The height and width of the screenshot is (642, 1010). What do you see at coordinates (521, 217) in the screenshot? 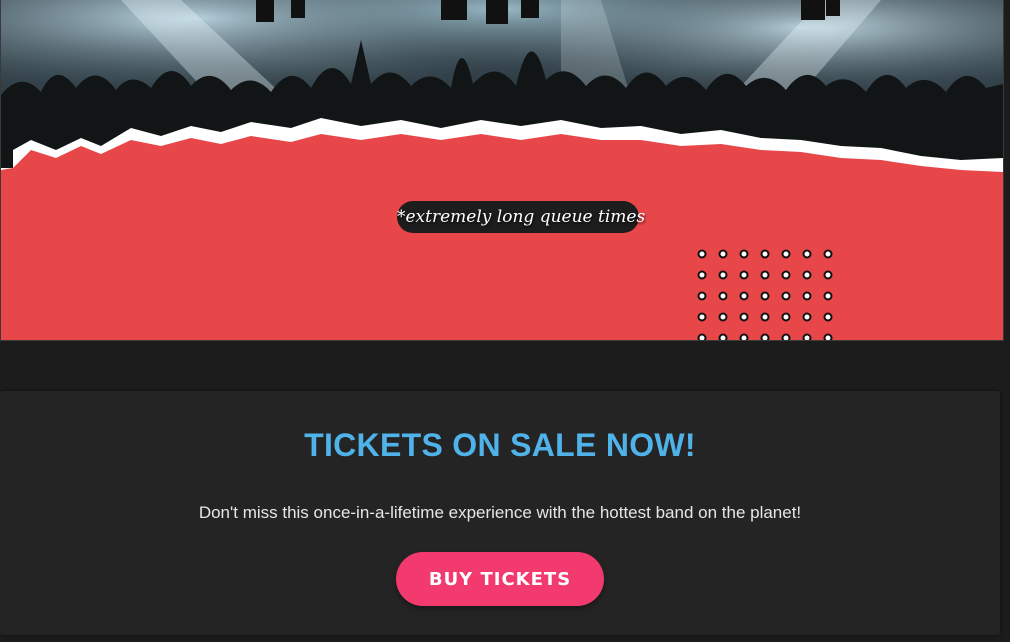
I see `queue-time-note: *extremely long queue times` at bounding box center [521, 217].